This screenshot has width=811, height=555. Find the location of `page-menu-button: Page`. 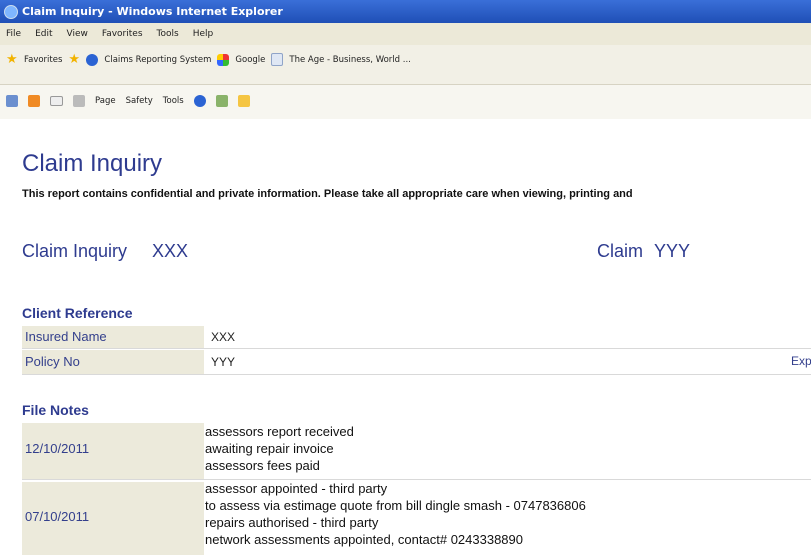

page-menu-button: Page is located at coordinates (105, 101).